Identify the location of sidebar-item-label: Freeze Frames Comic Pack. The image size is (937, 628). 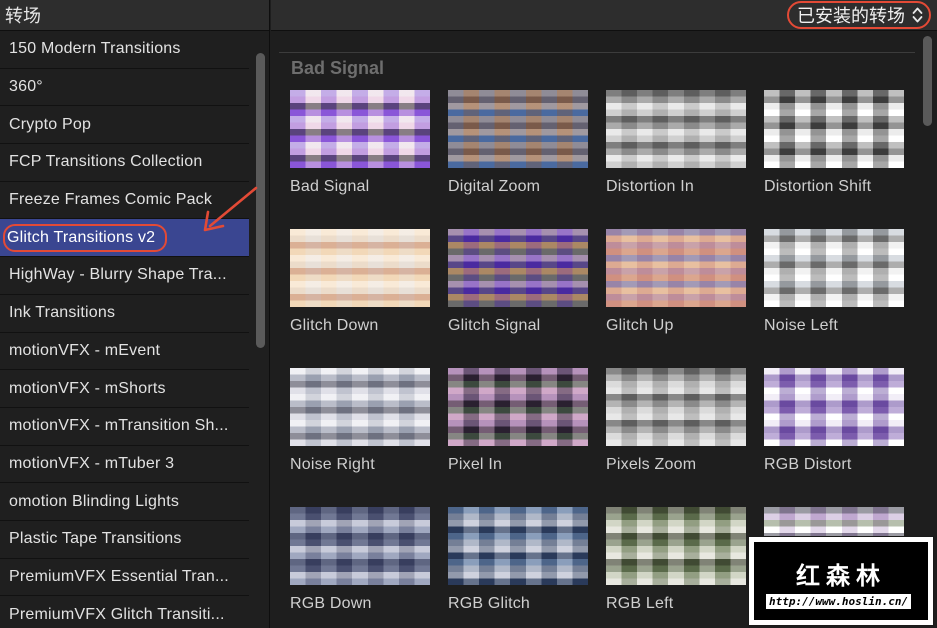
(111, 200).